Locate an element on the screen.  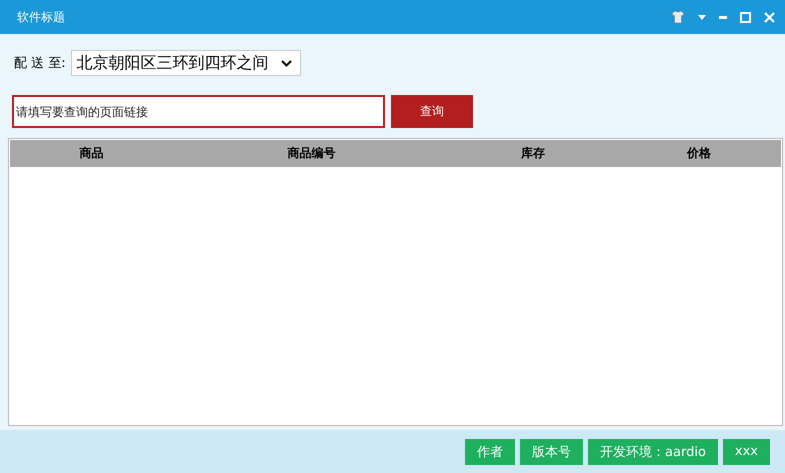
delivery-label: 配 送 至: is located at coordinates (40, 63).